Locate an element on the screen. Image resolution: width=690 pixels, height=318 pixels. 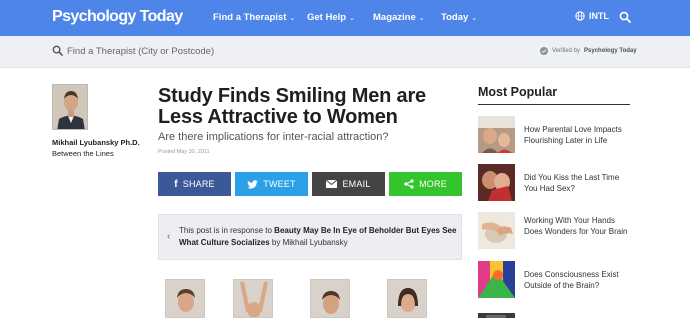
divider is located at coordinates (554, 104).